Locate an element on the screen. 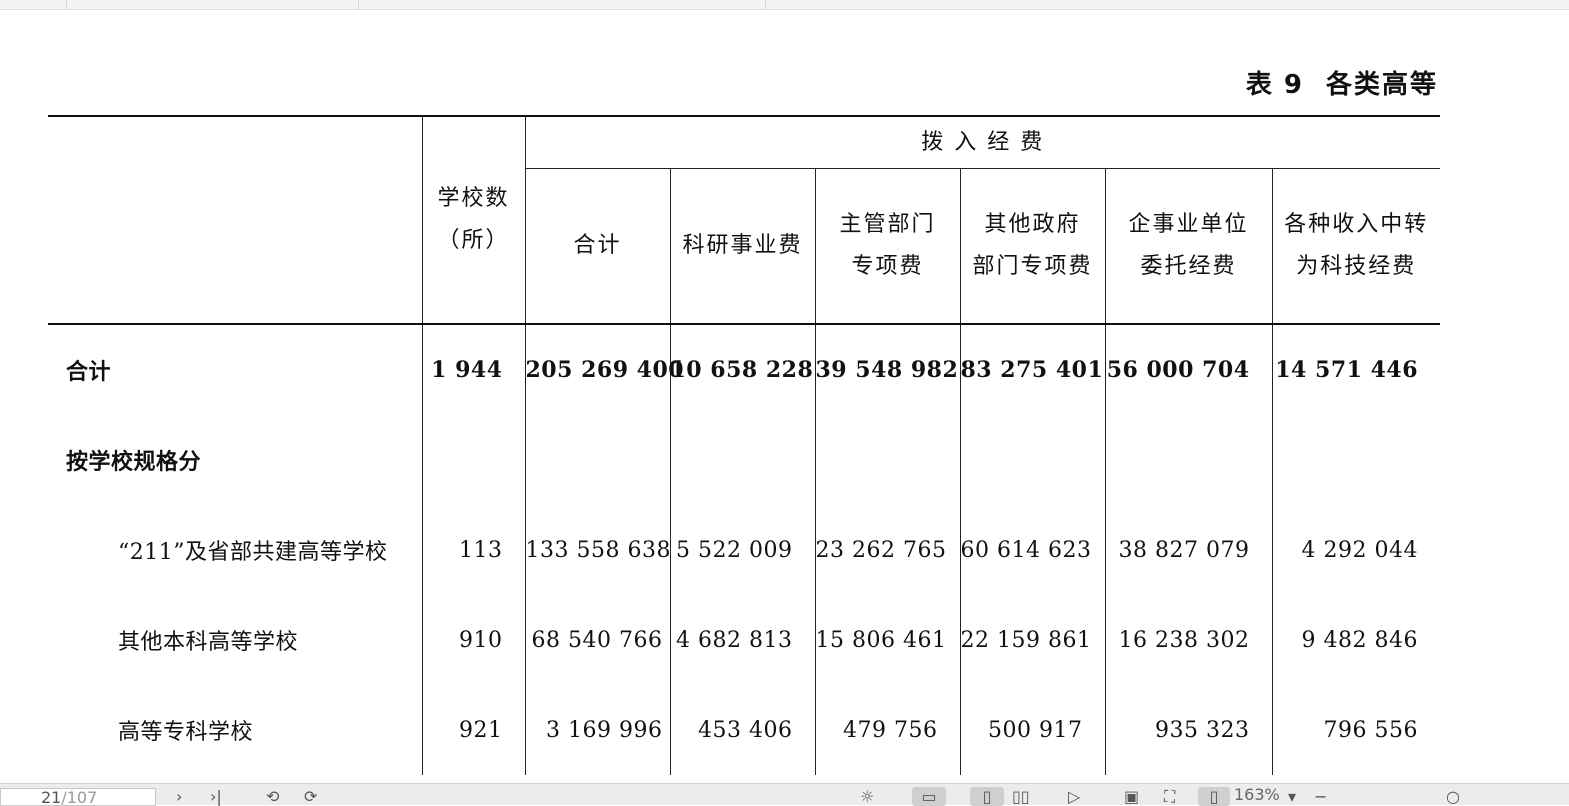 This screenshot has height=806, width=1569. header-col-research: 科研事业费 is located at coordinates (742, 246).